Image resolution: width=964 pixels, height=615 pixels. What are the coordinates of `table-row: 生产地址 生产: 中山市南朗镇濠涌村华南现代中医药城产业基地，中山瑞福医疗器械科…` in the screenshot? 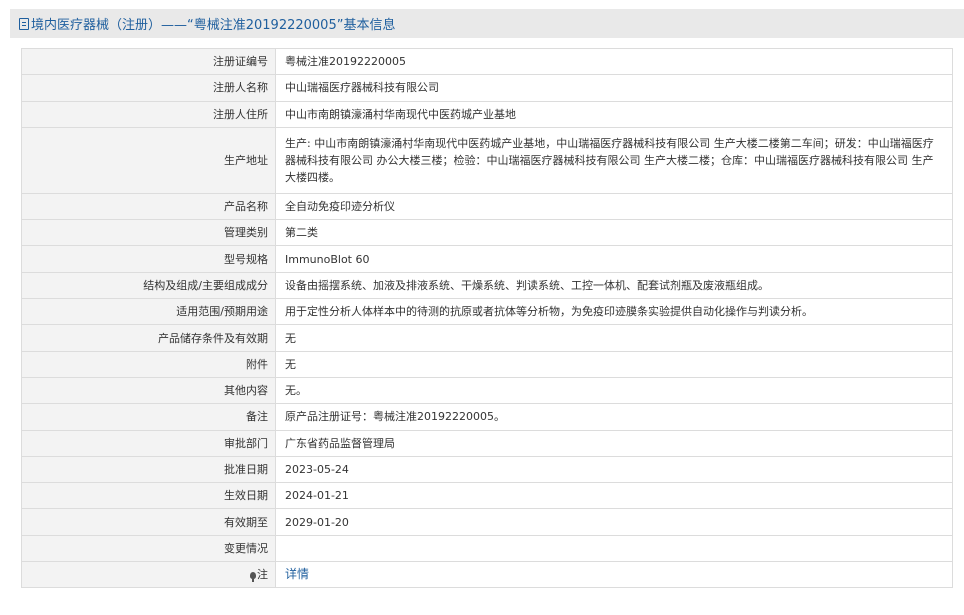 It's located at (487, 160).